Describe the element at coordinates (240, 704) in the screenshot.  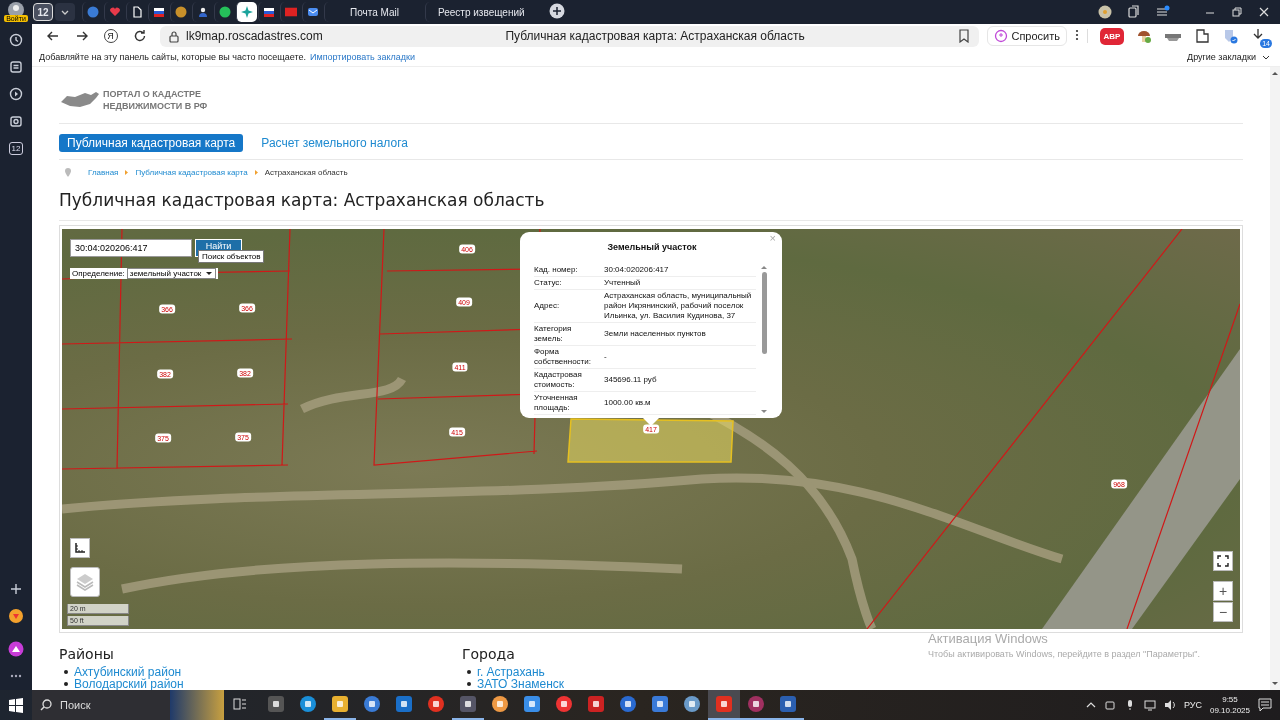
I see `task-view-icon` at that location.